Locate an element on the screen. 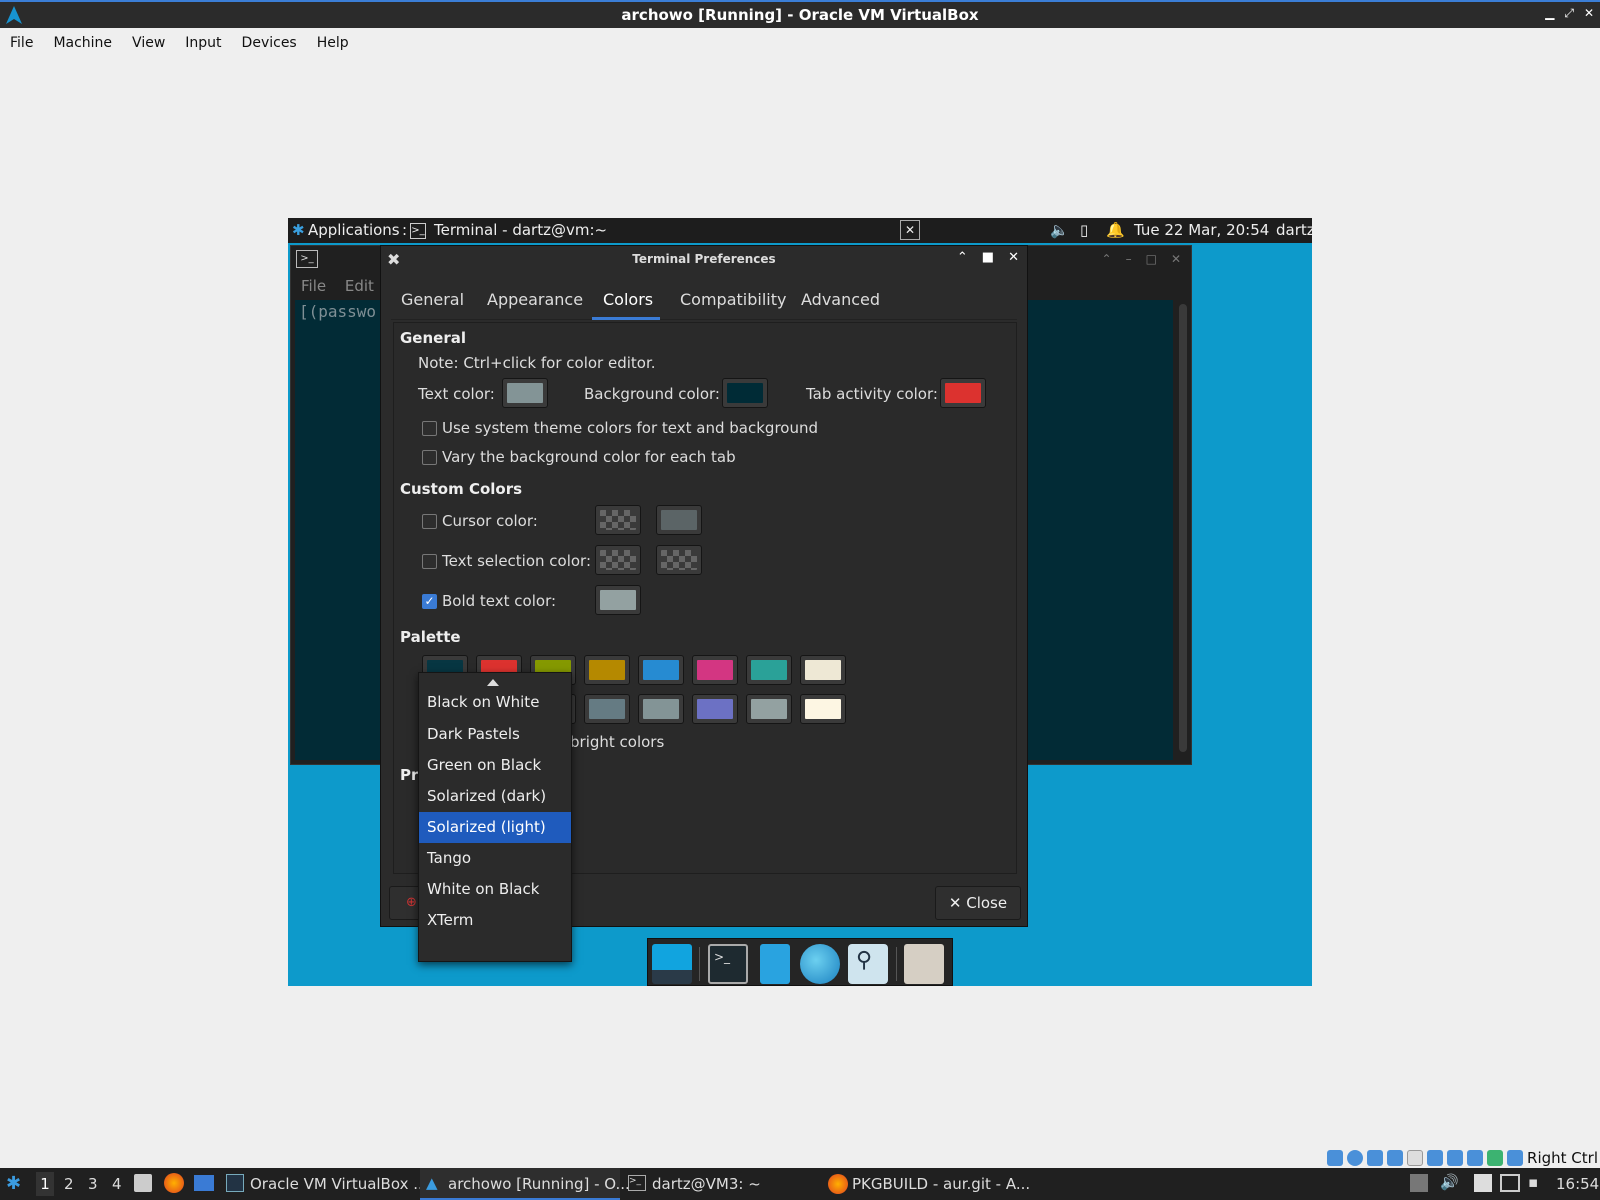 The width and height of the screenshot is (1600, 1200). maximize-icon: ■ is located at coordinates (988, 257).